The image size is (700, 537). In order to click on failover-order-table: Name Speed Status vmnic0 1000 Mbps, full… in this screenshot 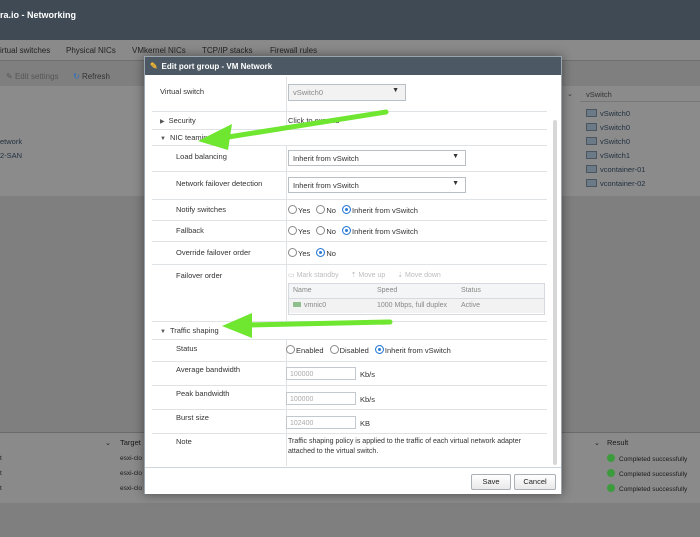, I will do `click(416, 299)`.